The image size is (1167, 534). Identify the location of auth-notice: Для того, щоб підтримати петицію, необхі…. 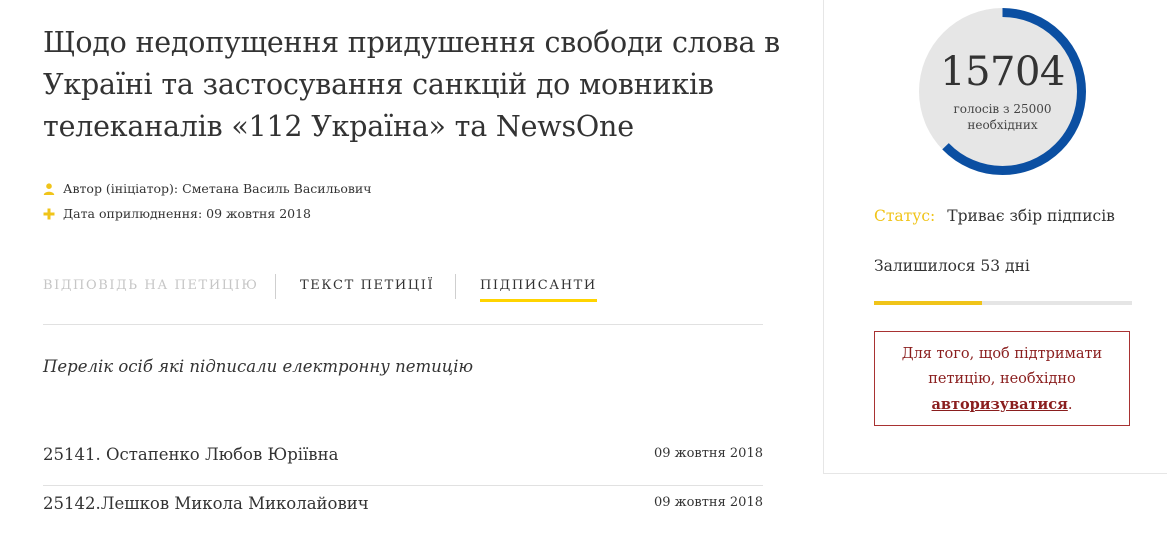
(1002, 378).